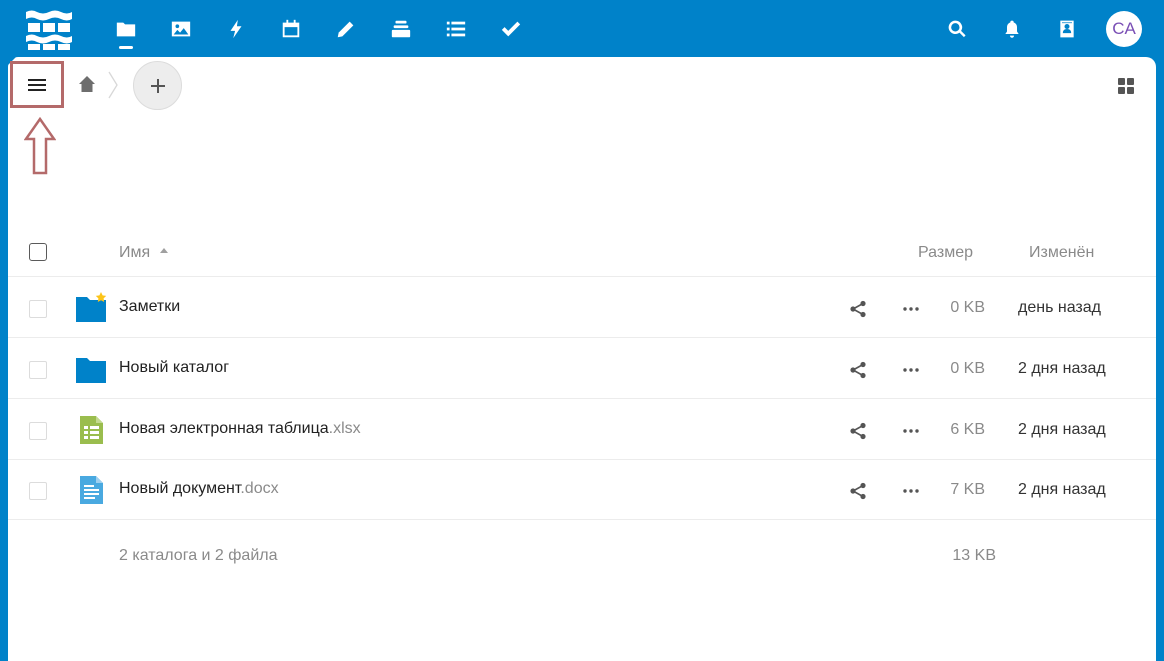 This screenshot has height=661, width=1164. Describe the element at coordinates (180, 488) in the screenshot. I see `file-basename: Новый документ` at that location.